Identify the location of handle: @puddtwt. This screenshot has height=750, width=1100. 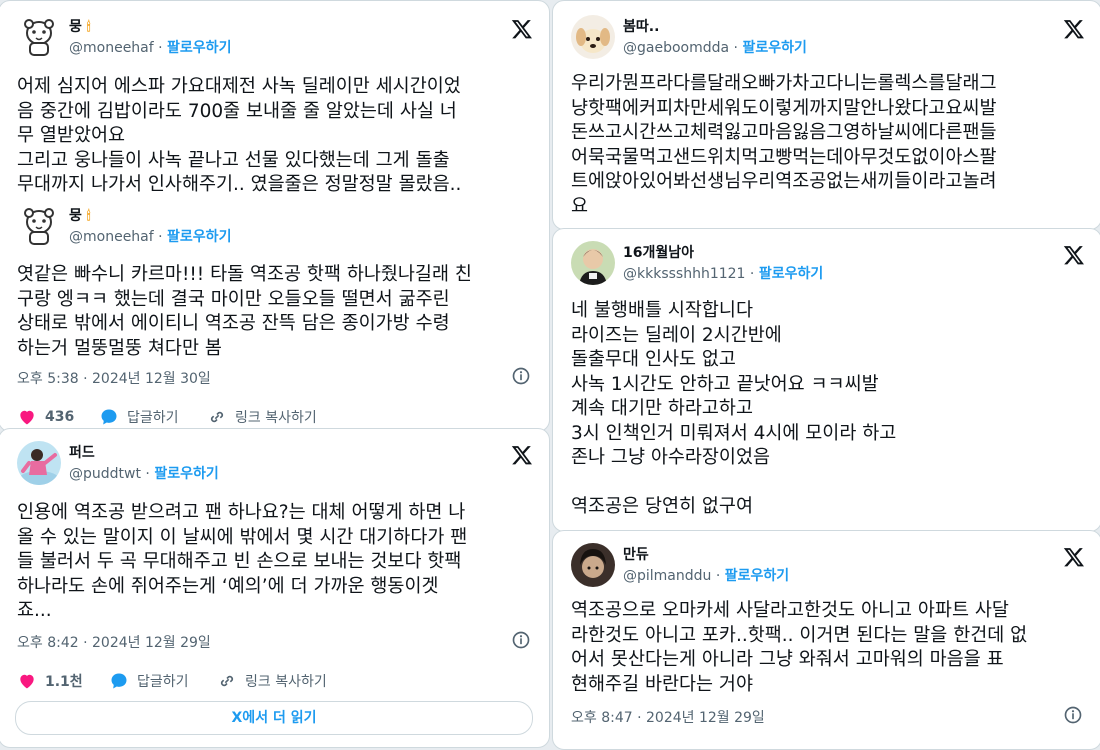
(105, 474).